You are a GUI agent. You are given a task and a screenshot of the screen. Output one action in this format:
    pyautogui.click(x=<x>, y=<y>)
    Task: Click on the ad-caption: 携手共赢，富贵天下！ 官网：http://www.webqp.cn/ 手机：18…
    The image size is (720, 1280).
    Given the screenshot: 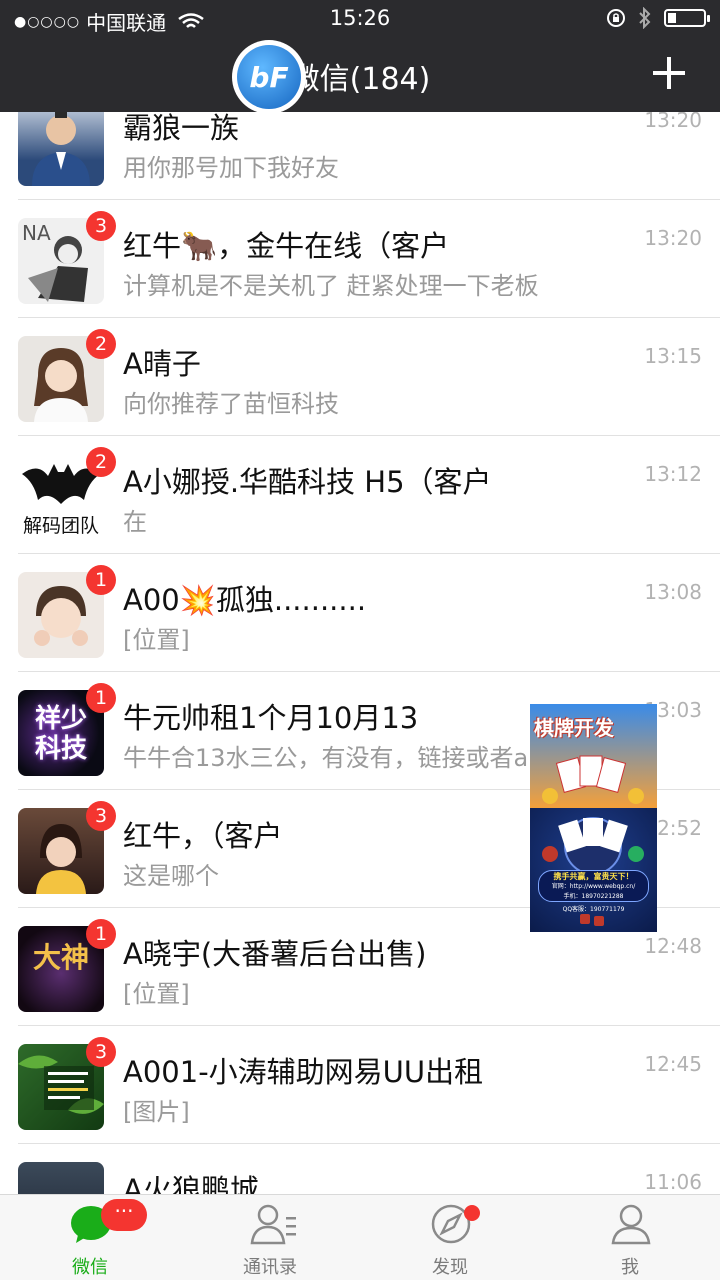 What is the action you would take?
    pyautogui.click(x=593, y=886)
    